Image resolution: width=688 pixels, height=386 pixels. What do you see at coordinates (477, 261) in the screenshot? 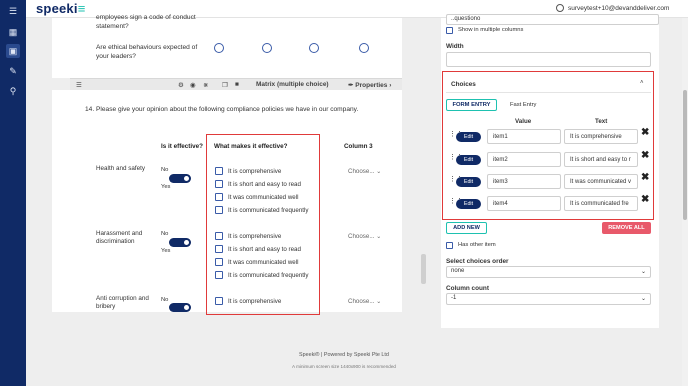
I see `choices-order-label: Select choices order` at bounding box center [477, 261].